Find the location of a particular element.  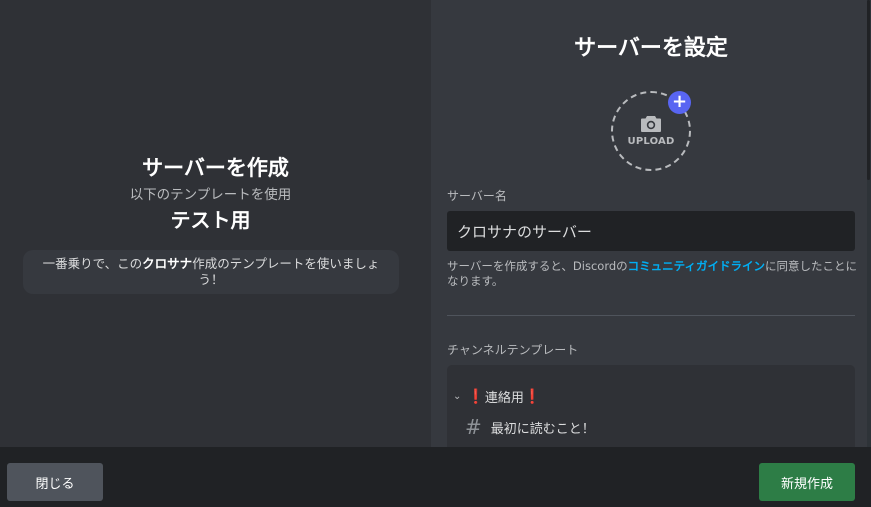

desc-prefix: 一番乗りで、この is located at coordinates (92, 263).